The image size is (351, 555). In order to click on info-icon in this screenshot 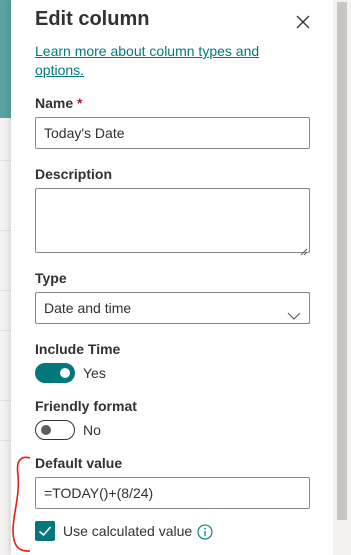, I will do `click(205, 532)`.